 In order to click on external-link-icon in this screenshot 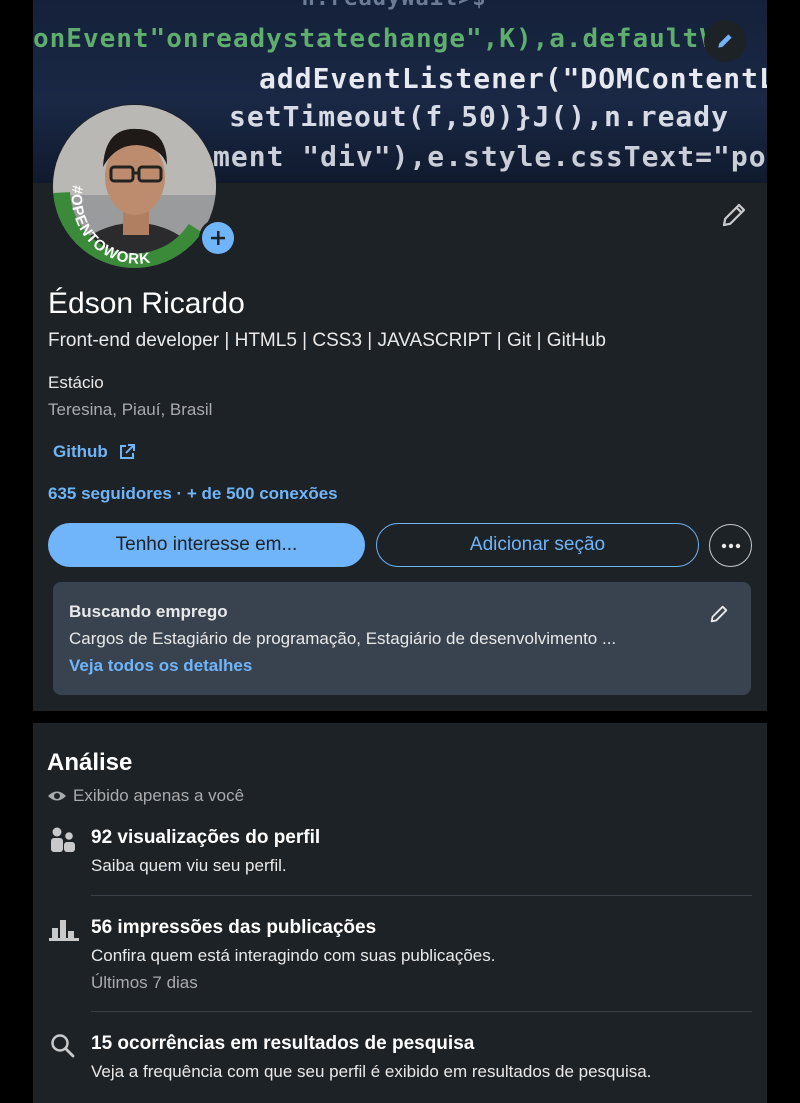, I will do `click(127, 451)`.